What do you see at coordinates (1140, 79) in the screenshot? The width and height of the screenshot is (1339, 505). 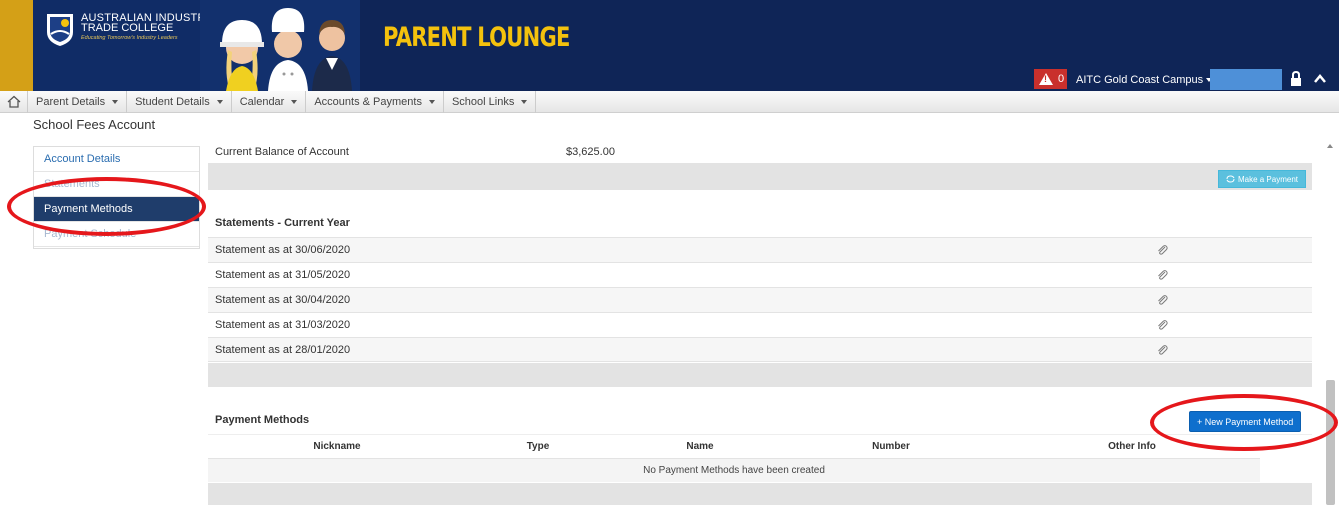 I see `campus-label: AITC Gold Coast Campus` at bounding box center [1140, 79].